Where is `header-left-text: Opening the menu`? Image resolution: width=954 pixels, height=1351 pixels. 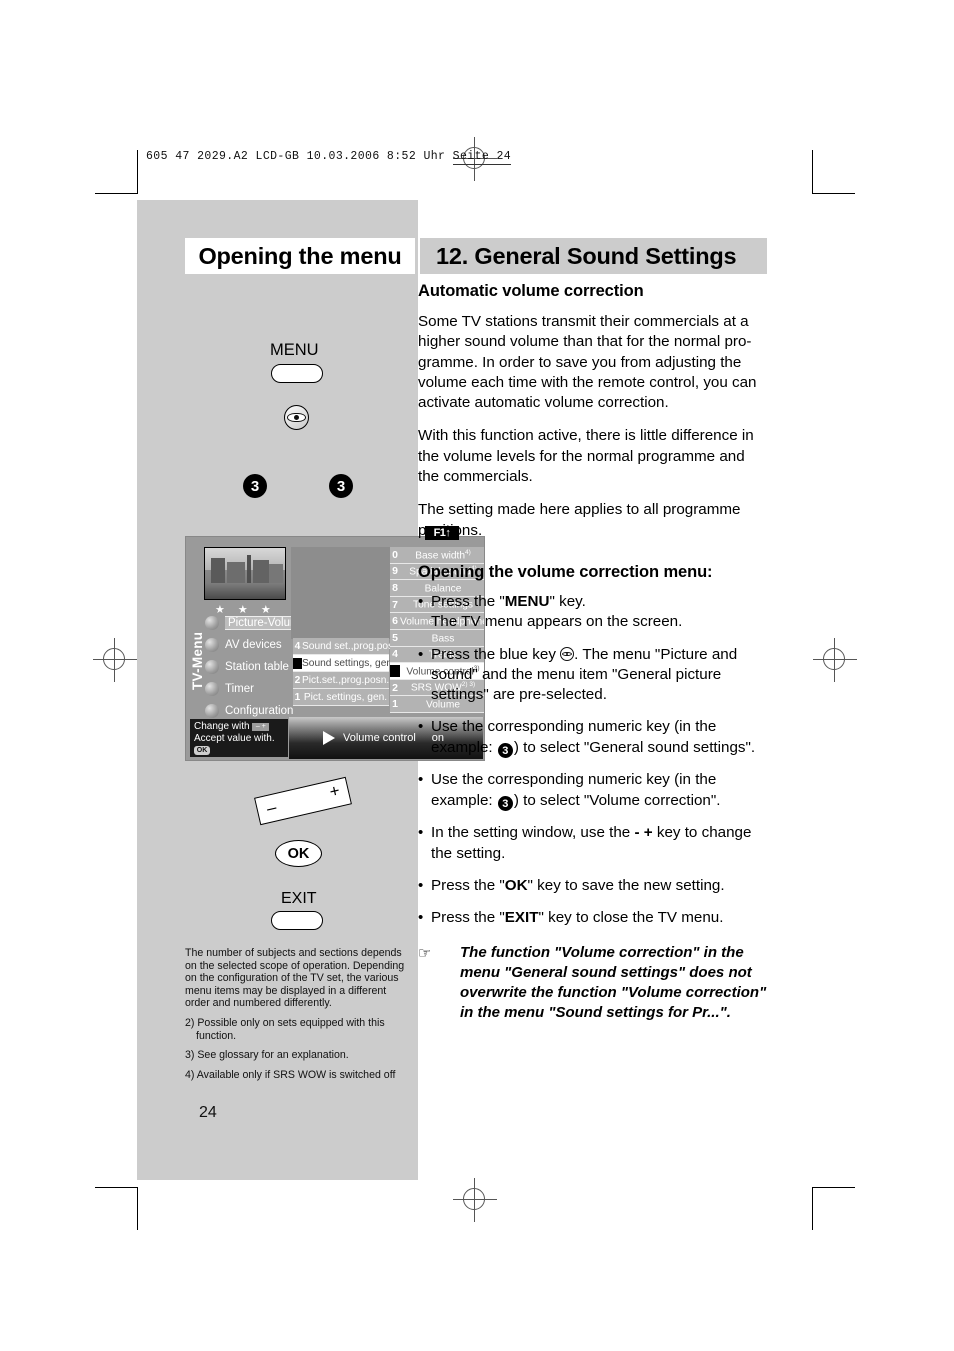
header-left-text: Opening the menu is located at coordinates (300, 255).